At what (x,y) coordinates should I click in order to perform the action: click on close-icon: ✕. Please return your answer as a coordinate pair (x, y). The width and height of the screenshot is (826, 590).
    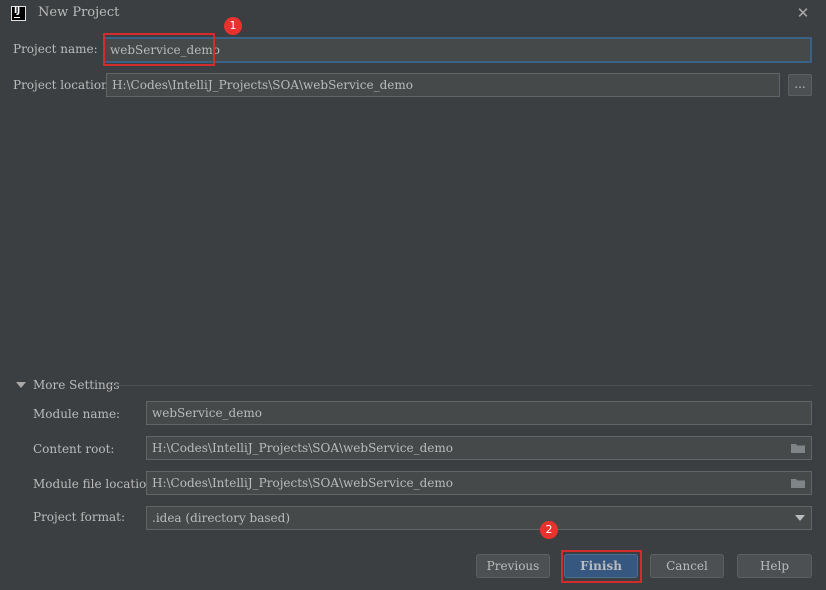
    Looking at the image, I should click on (803, 13).